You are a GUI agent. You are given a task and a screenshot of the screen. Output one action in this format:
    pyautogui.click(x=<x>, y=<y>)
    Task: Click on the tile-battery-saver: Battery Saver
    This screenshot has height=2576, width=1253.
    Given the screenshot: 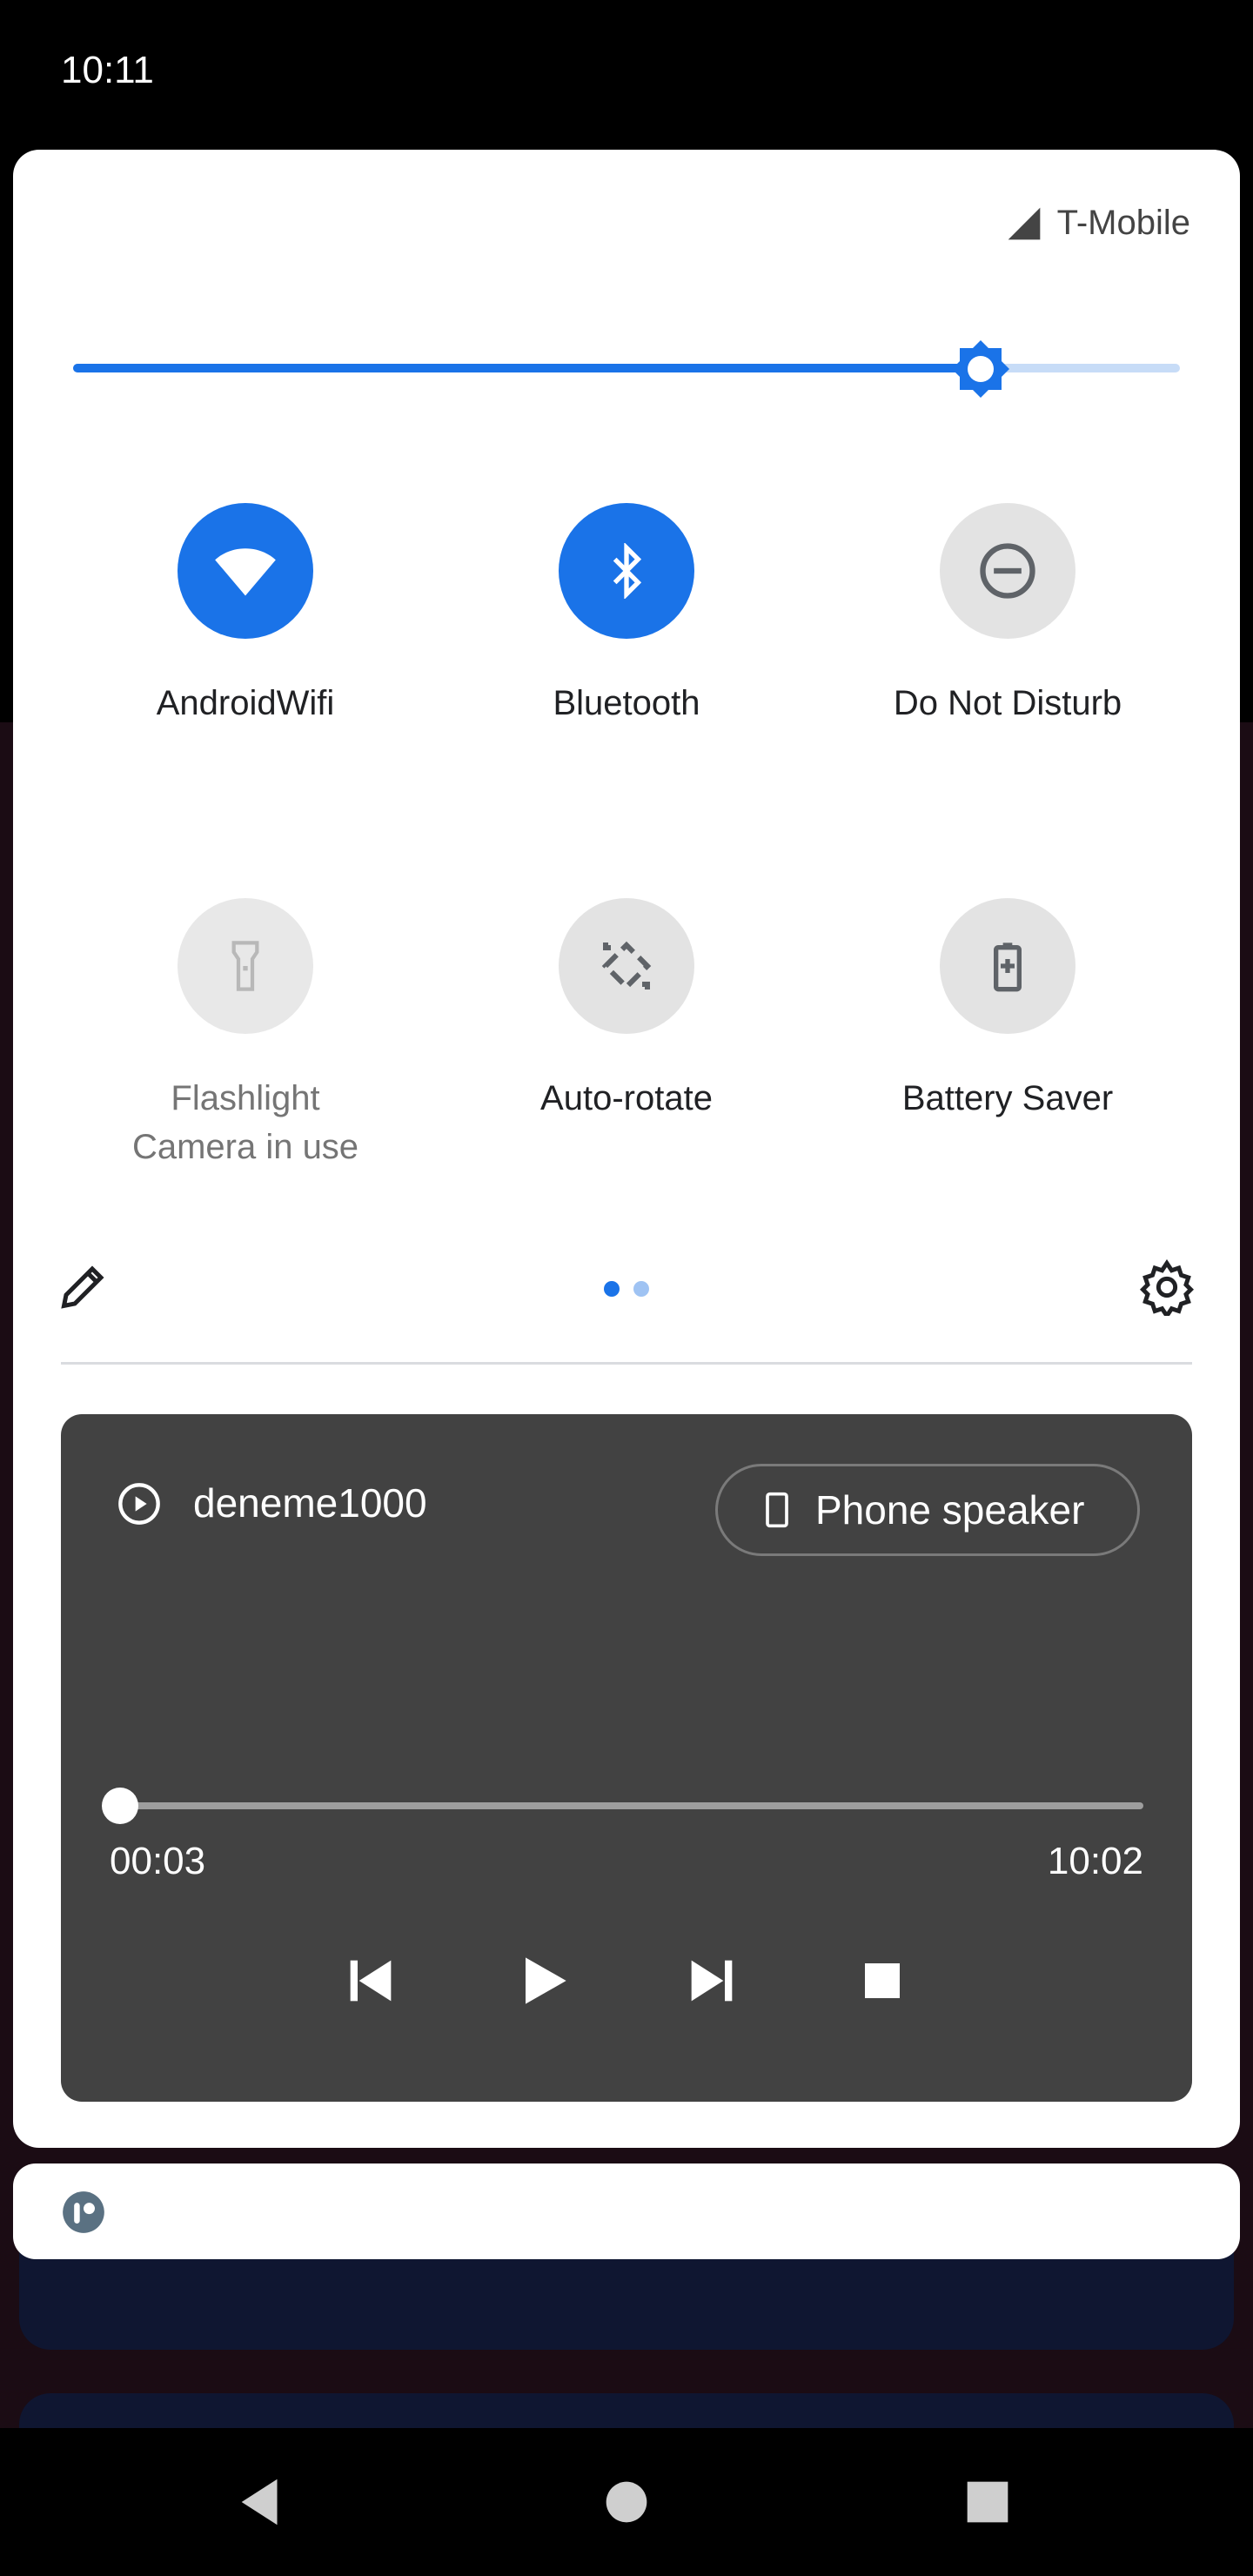 What is the action you would take?
    pyautogui.click(x=1007, y=1011)
    